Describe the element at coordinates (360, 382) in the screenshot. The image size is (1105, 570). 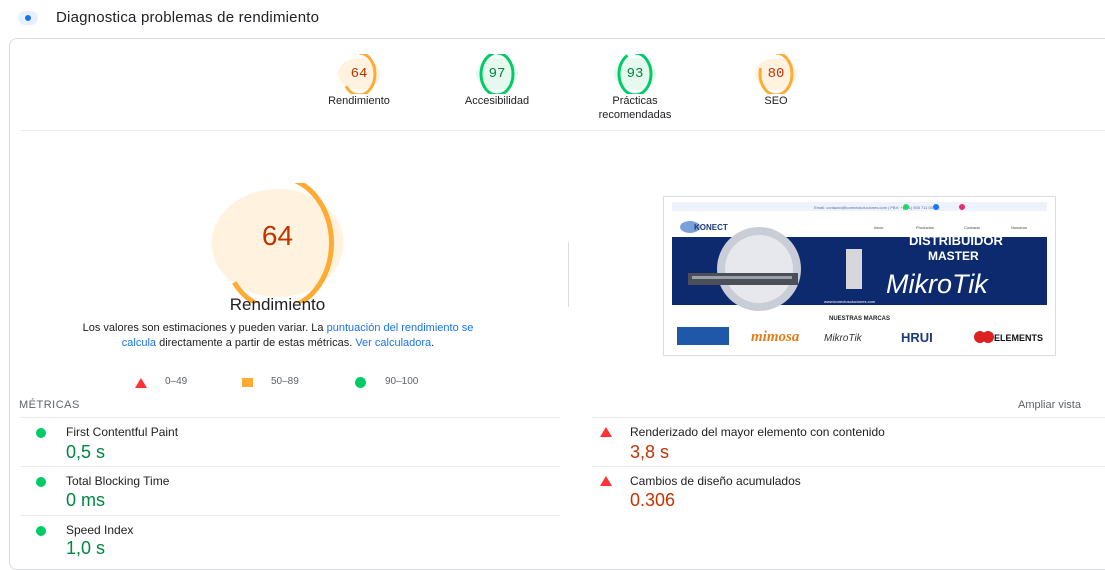
I see `circle-icon` at that location.